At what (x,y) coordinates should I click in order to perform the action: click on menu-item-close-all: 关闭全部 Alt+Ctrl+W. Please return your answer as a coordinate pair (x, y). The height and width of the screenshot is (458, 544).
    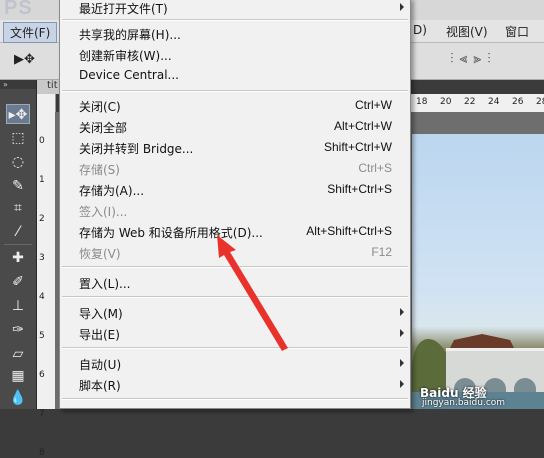
    Looking at the image, I should click on (235, 126).